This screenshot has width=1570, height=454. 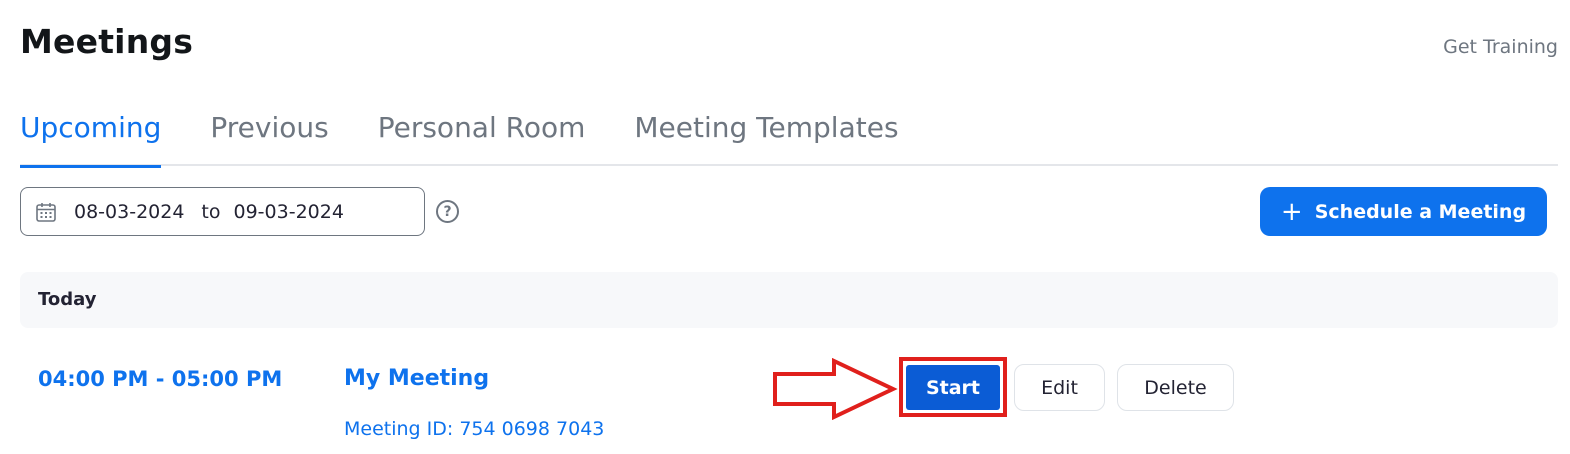 I want to click on schedule-meeting-label: Schedule a Meeting, so click(x=1420, y=211).